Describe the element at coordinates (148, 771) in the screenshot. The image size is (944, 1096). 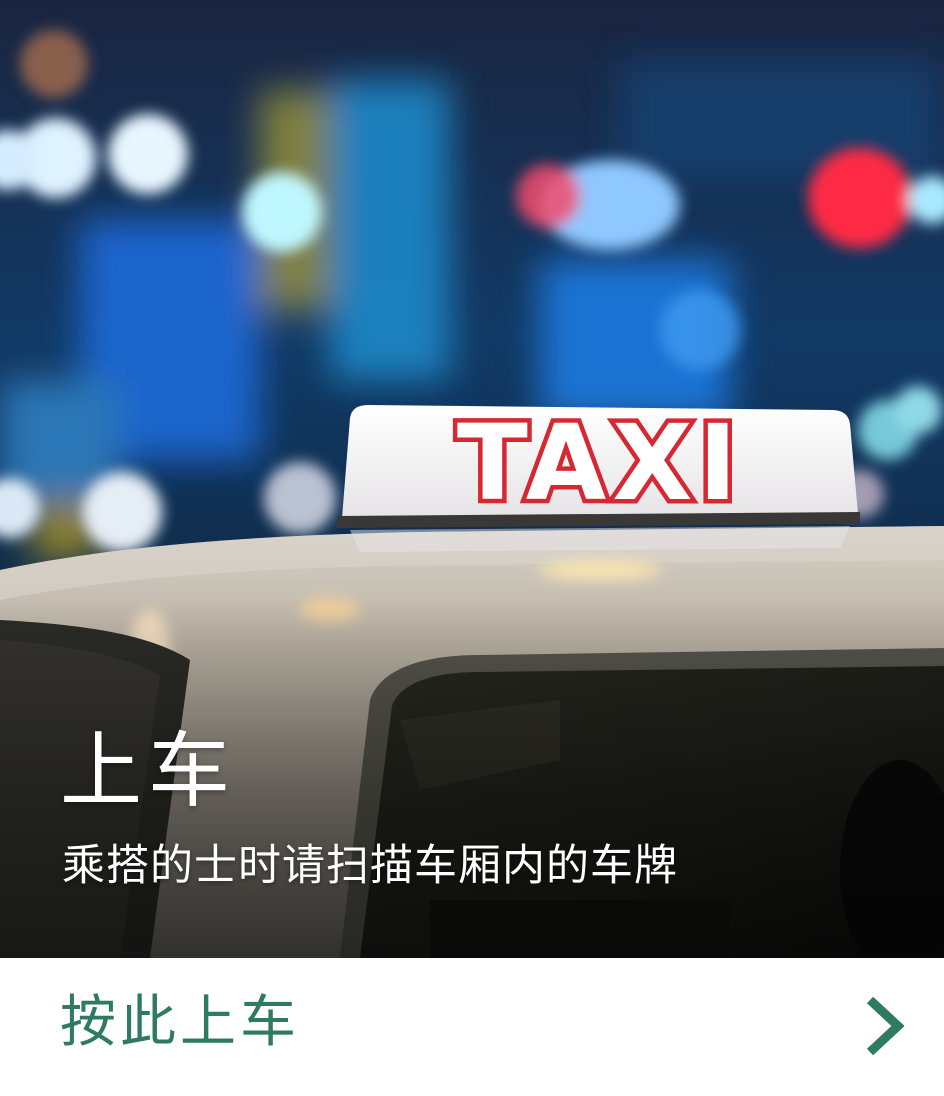
I see `hero-title: 上车` at that location.